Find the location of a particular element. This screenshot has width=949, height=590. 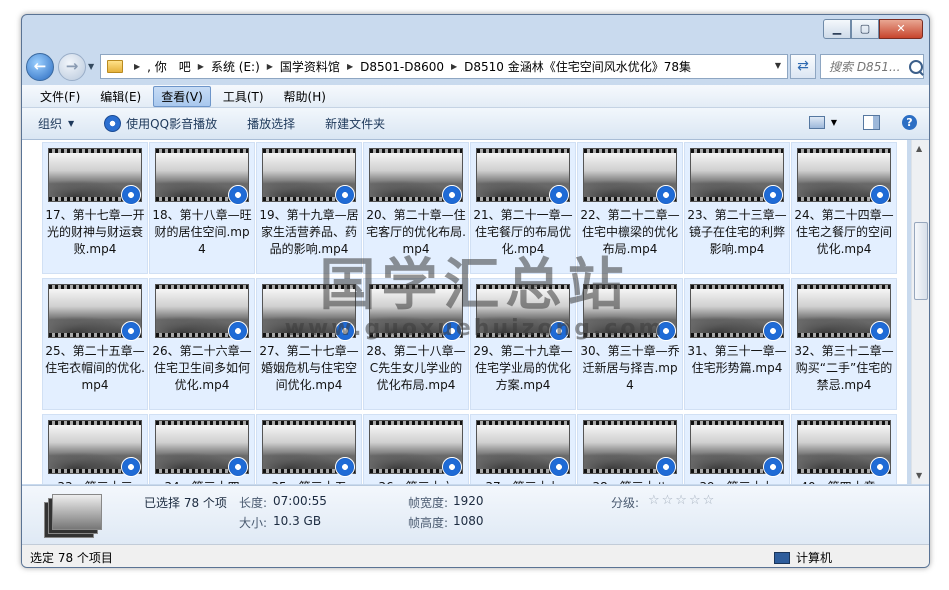

size-label: 大小: is located at coordinates (253, 523).